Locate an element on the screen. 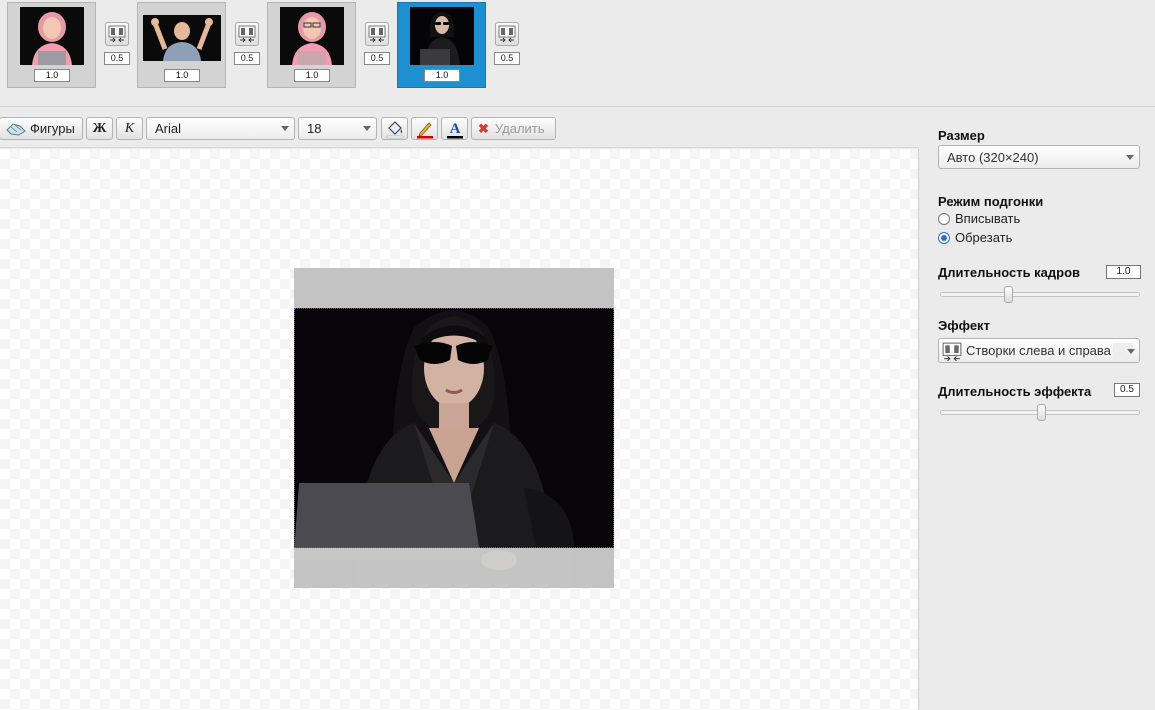 Image resolution: width=1155 pixels, height=710 pixels. frame-4-thumbnail is located at coordinates (442, 36).